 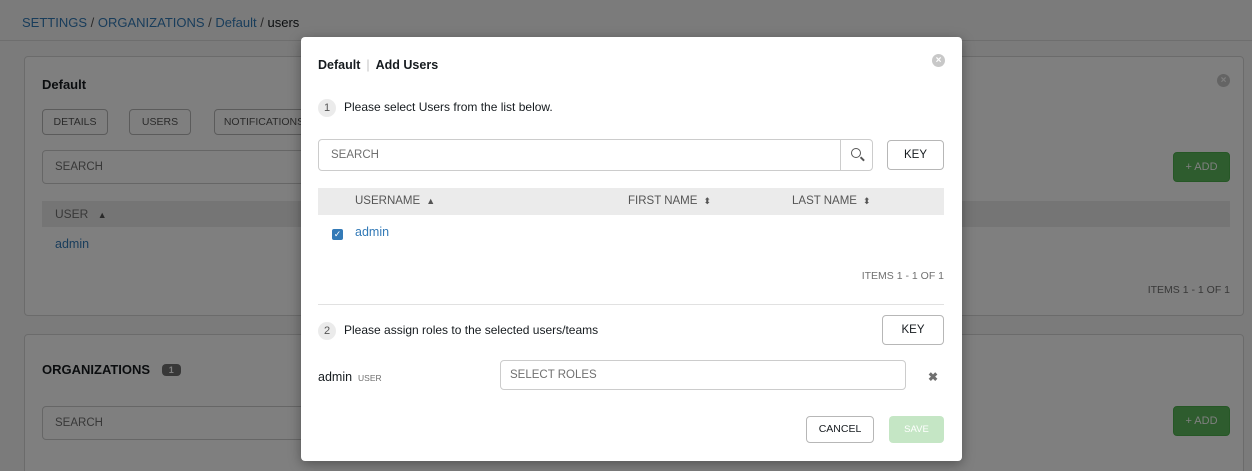 I want to click on column-first-name: FIRST NAME ⬍, so click(x=669, y=201).